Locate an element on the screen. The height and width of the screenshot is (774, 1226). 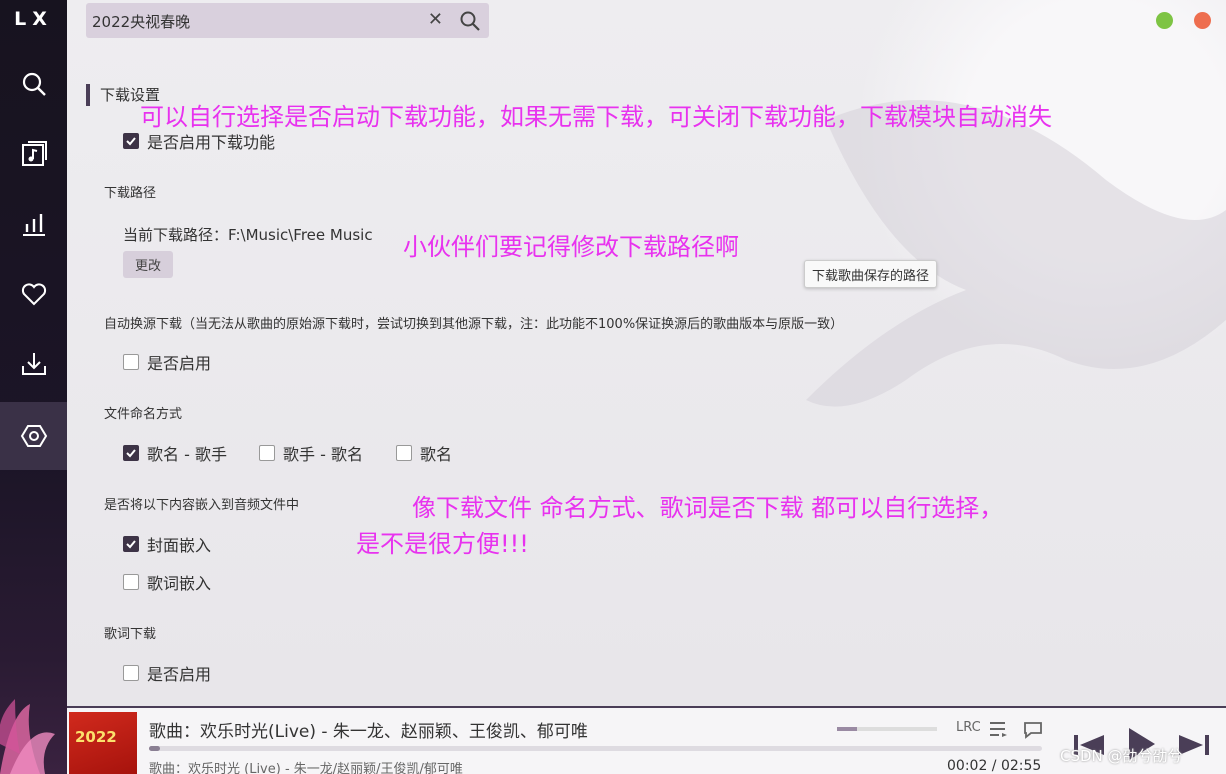
volume-fill is located at coordinates (847, 729).